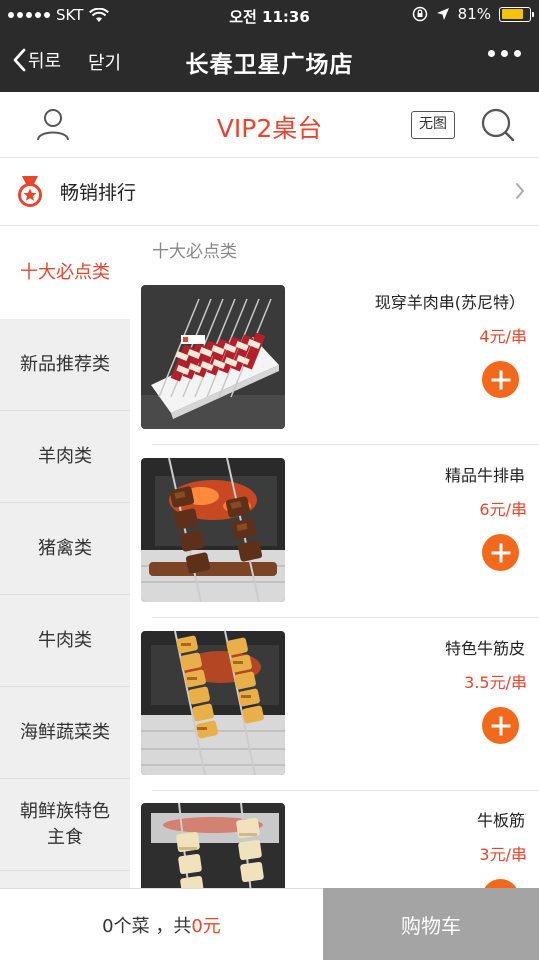 This screenshot has height=960, width=539. What do you see at coordinates (194, 252) in the screenshot?
I see `section-title: 十大必点类` at bounding box center [194, 252].